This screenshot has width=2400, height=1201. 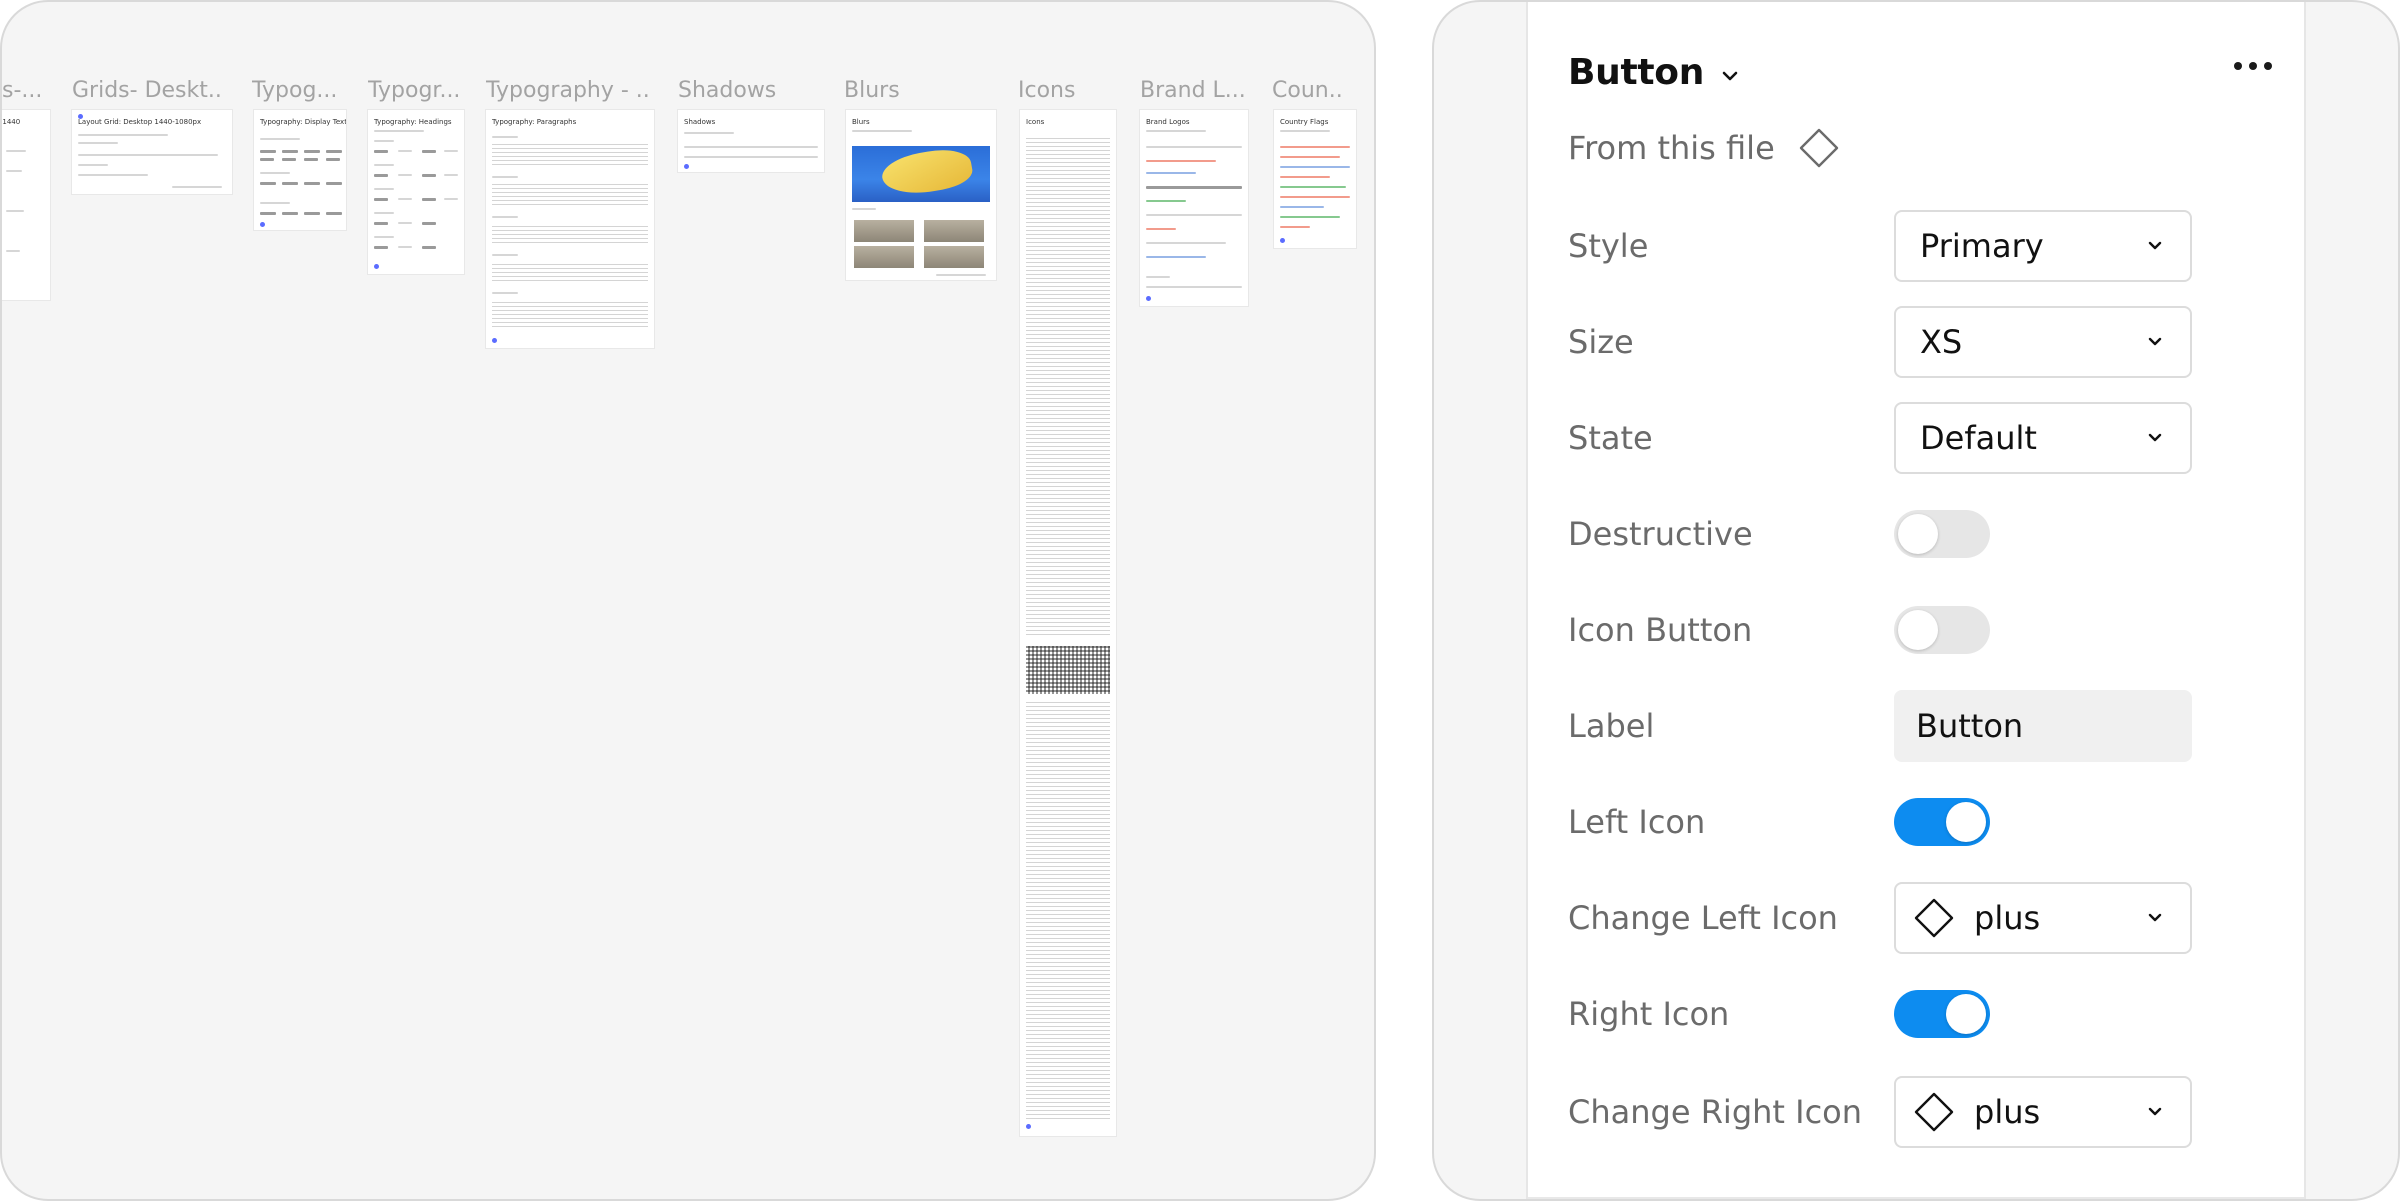 I want to click on prop-label: Left Icon, so click(x=1637, y=822).